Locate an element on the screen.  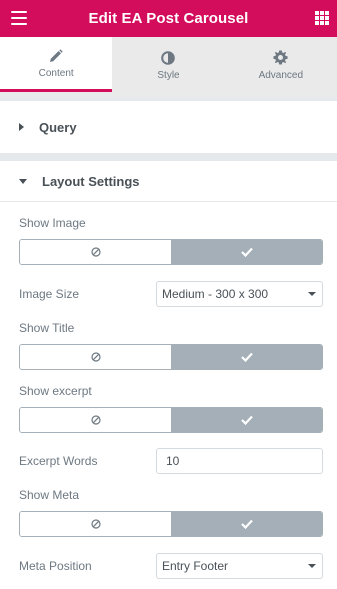
image-size-row: Image Size Medium - 300 x 300 is located at coordinates (171, 294).